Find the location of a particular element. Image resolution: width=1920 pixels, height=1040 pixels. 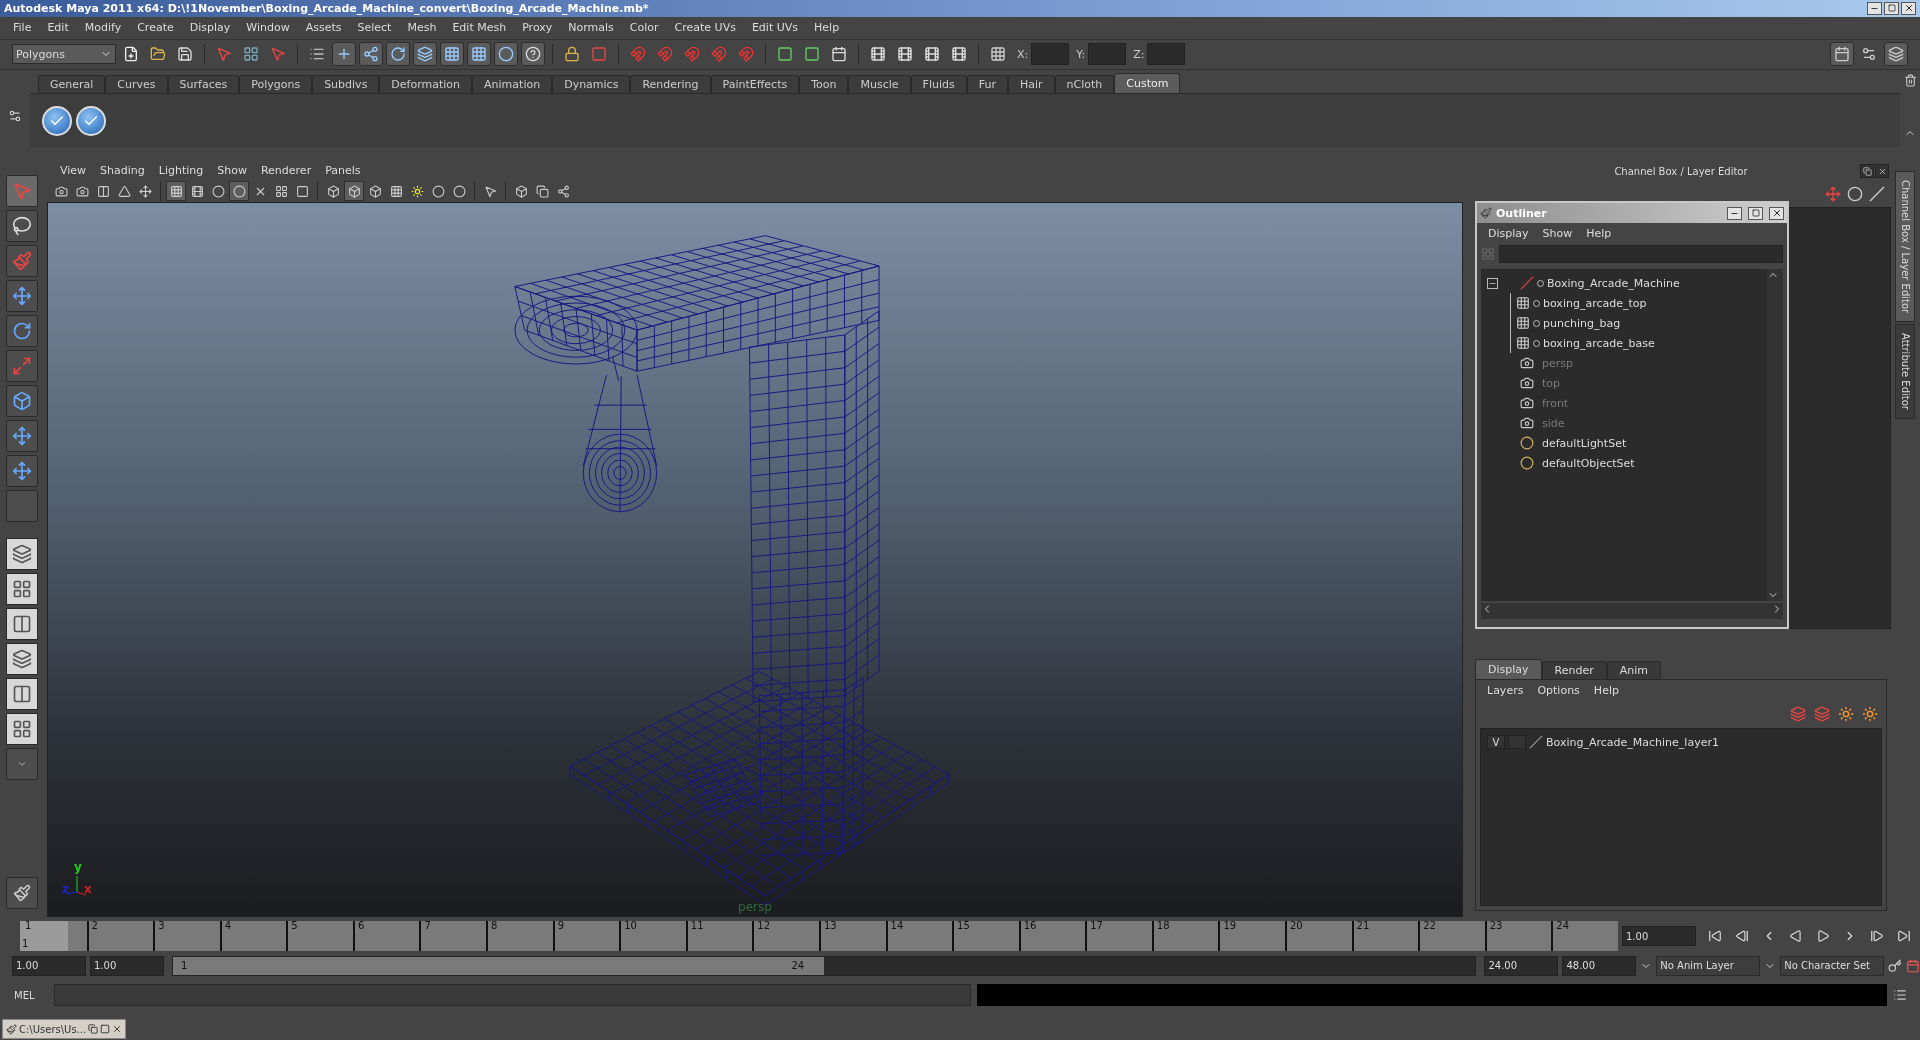

menu-item: Edit is located at coordinates (58, 28).